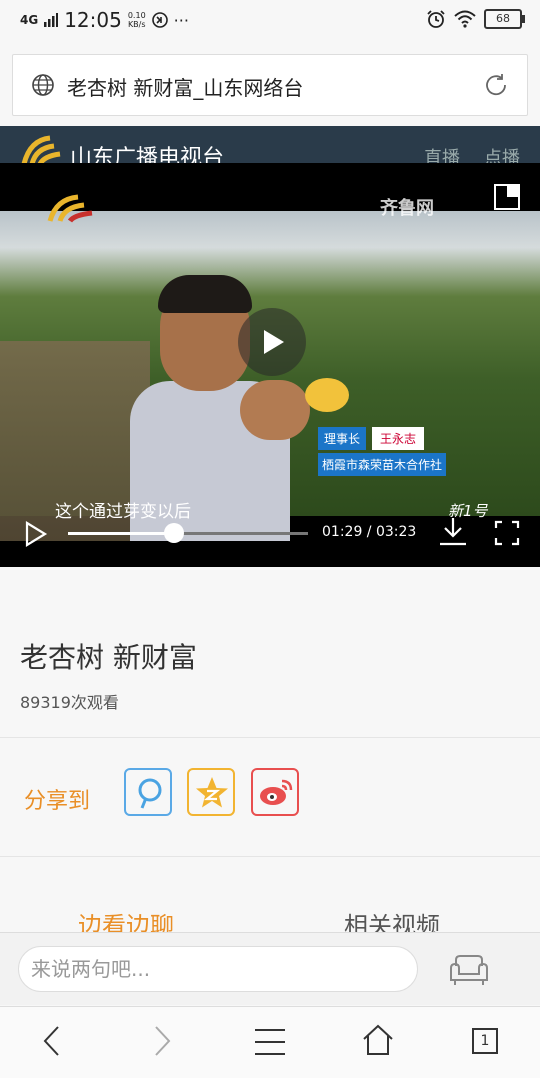 The width and height of the screenshot is (540, 1078). I want to click on battery-level: 68, so click(503, 18).